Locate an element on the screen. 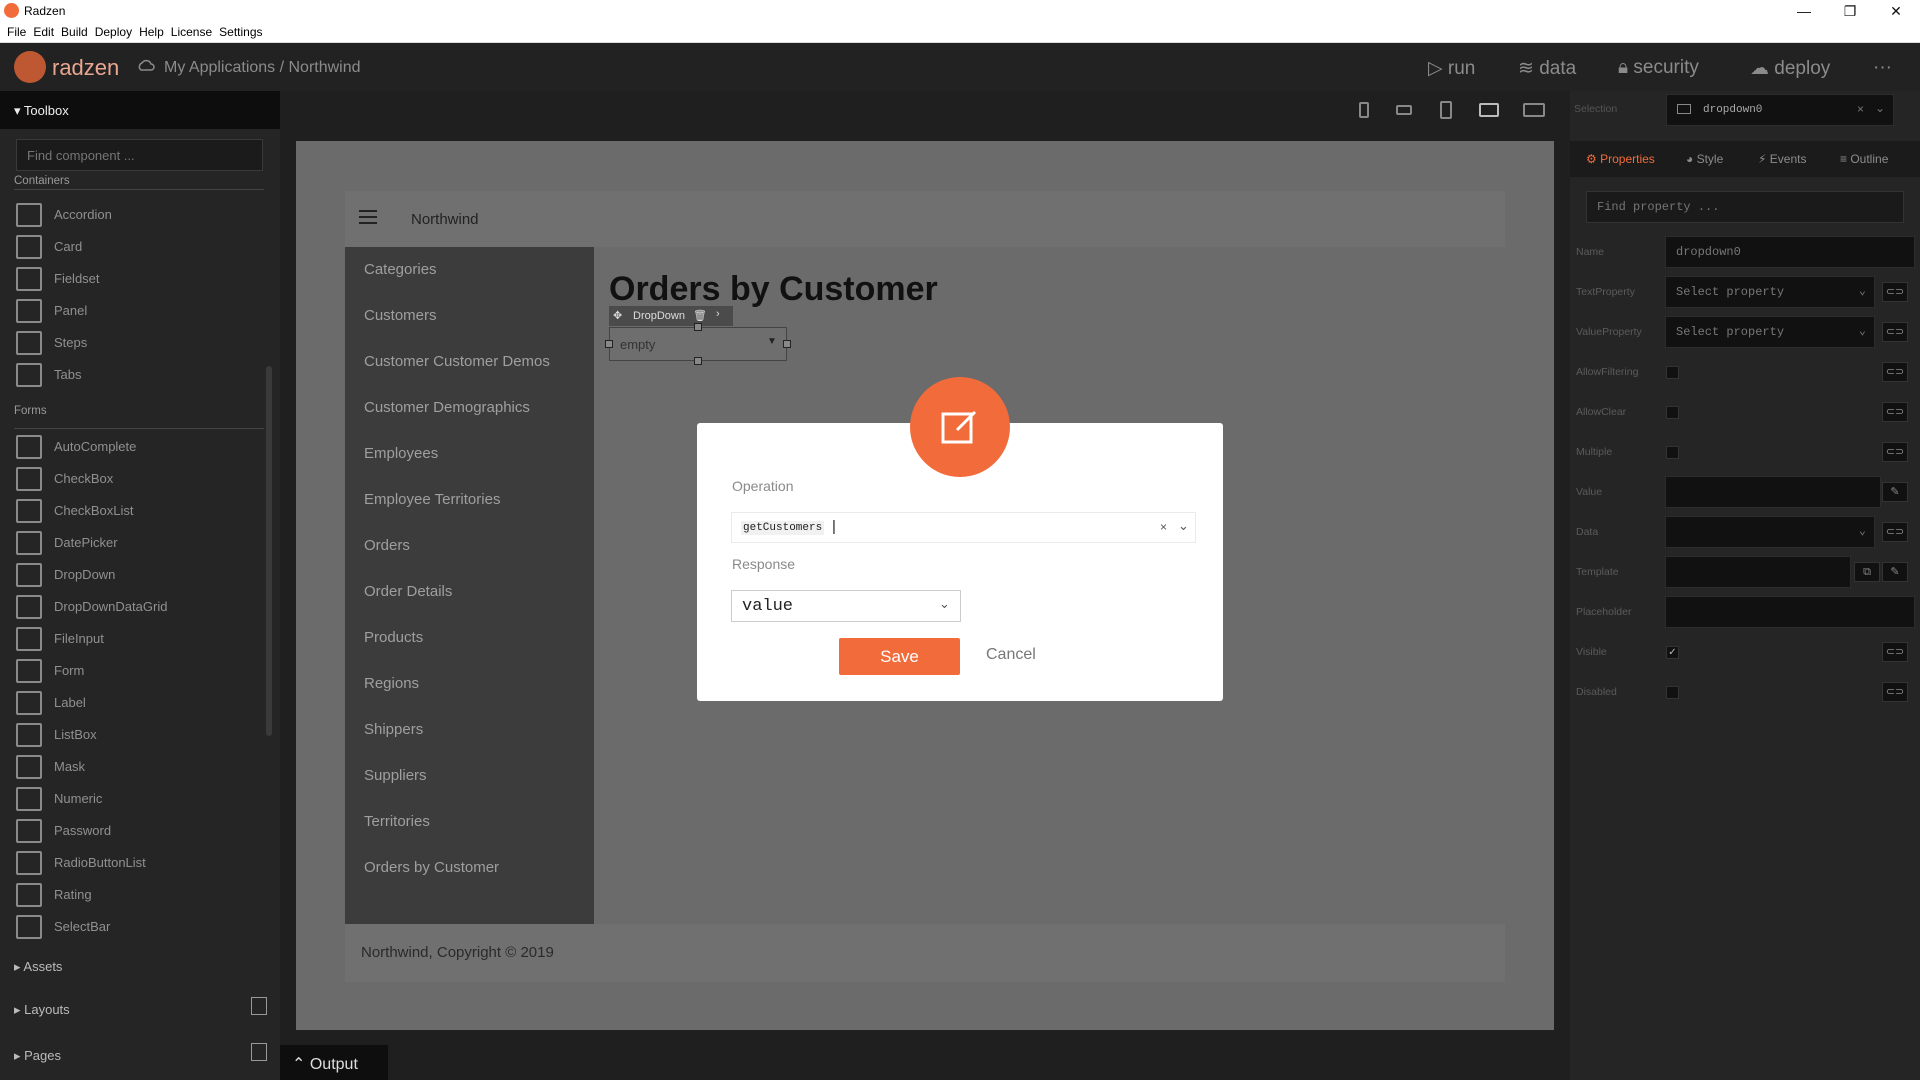 The height and width of the screenshot is (1080, 1920). run-button: ▷ run is located at coordinates (1451, 68).